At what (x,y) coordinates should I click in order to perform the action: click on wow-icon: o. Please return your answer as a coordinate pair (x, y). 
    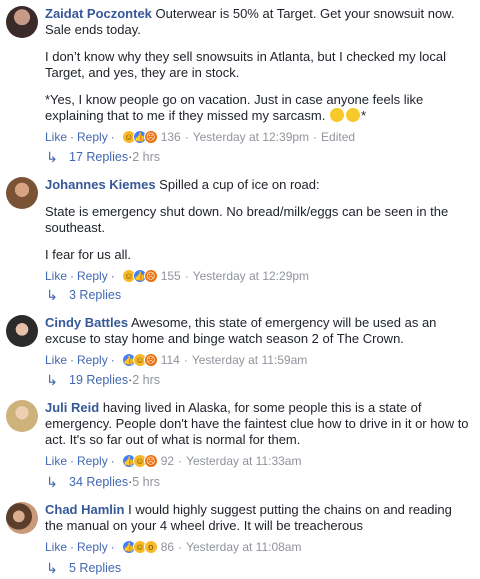
    Looking at the image, I should click on (150, 547).